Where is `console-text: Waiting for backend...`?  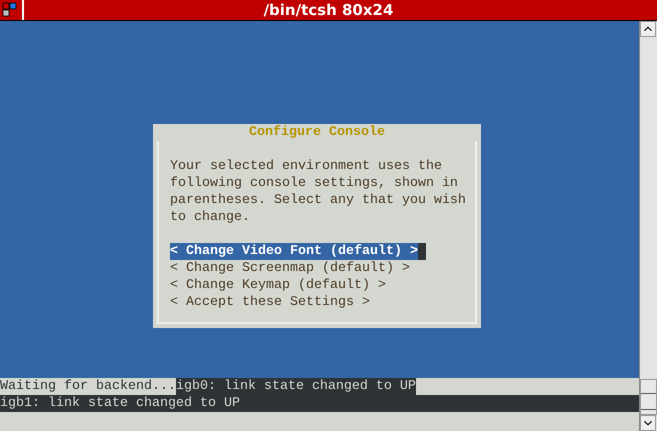
console-text: Waiting for backend... is located at coordinates (88, 386).